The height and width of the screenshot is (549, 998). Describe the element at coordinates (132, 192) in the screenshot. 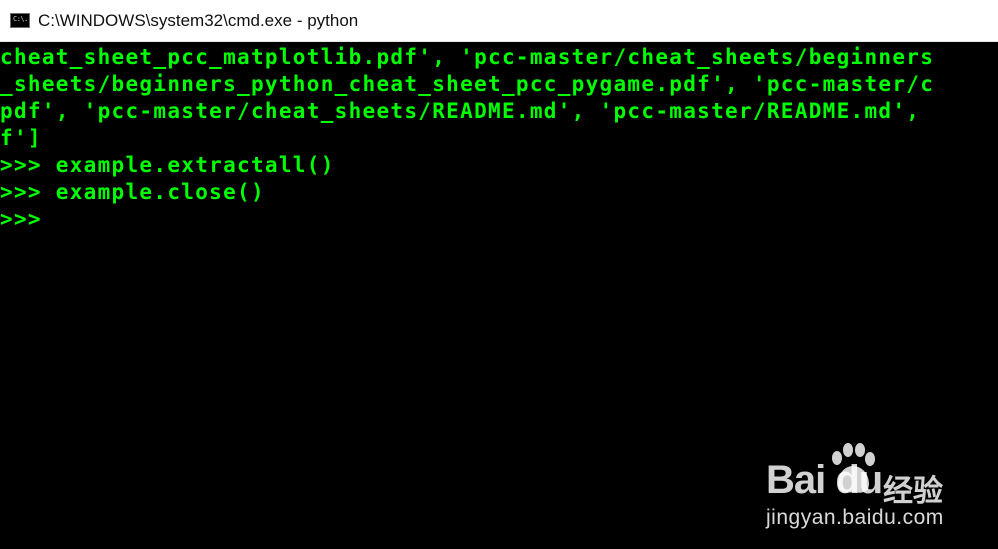

I see `console-prompt-line: >>> example.close()` at that location.